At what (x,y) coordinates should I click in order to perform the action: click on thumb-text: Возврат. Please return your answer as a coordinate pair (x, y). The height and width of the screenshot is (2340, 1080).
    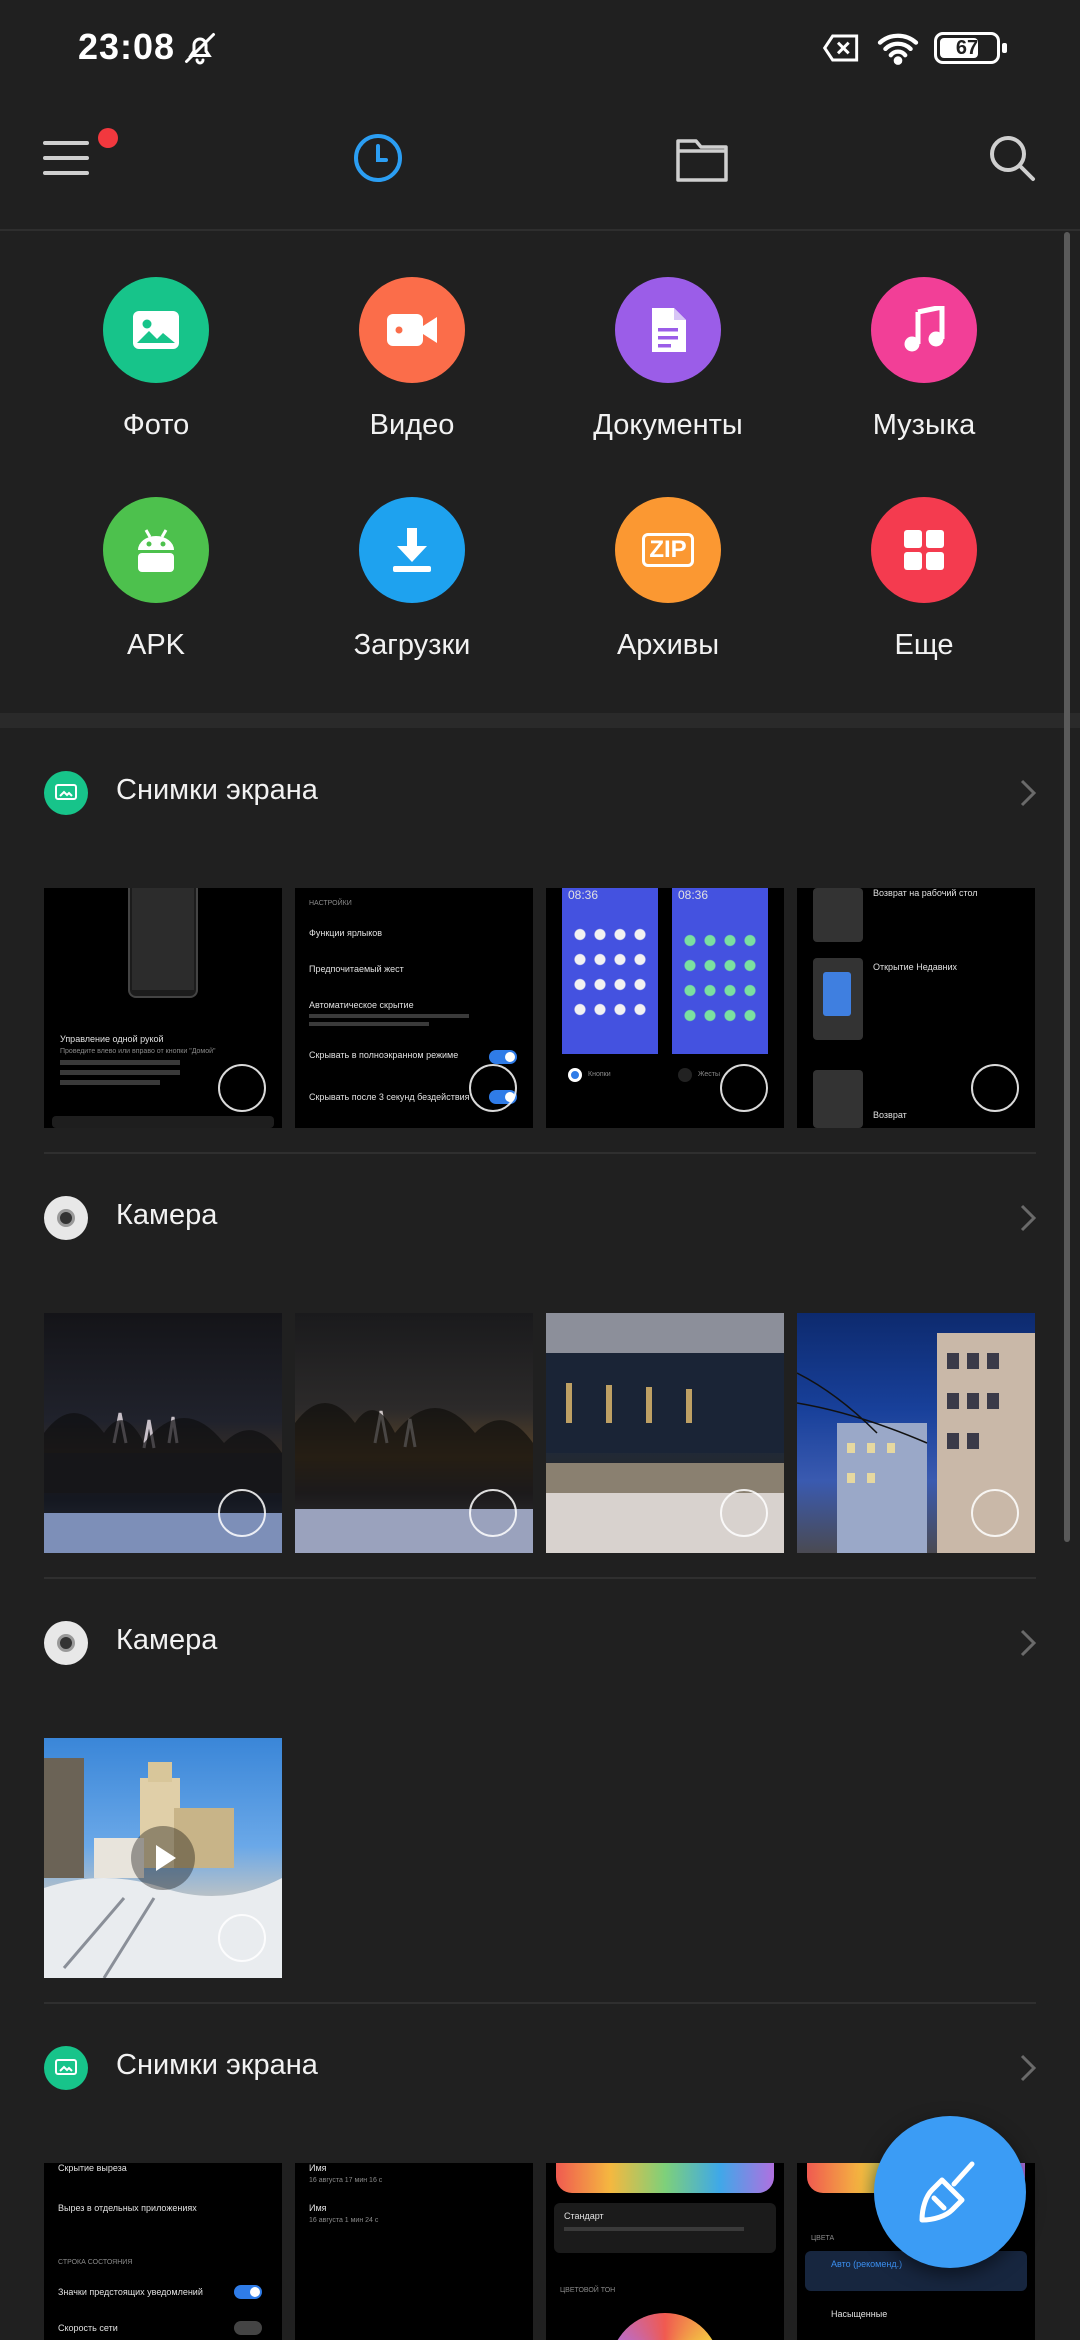
    Looking at the image, I should click on (890, 1115).